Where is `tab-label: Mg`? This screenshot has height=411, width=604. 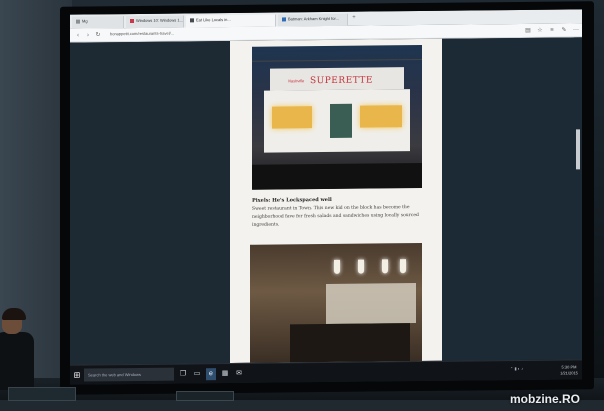
tab-label: Mg is located at coordinates (85, 21).